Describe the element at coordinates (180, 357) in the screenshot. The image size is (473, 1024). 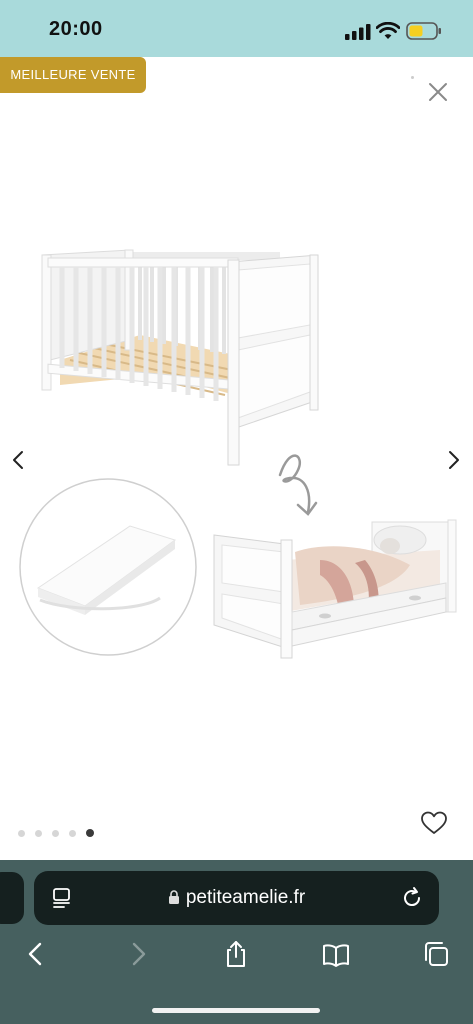
I see `crib-illustration` at that location.